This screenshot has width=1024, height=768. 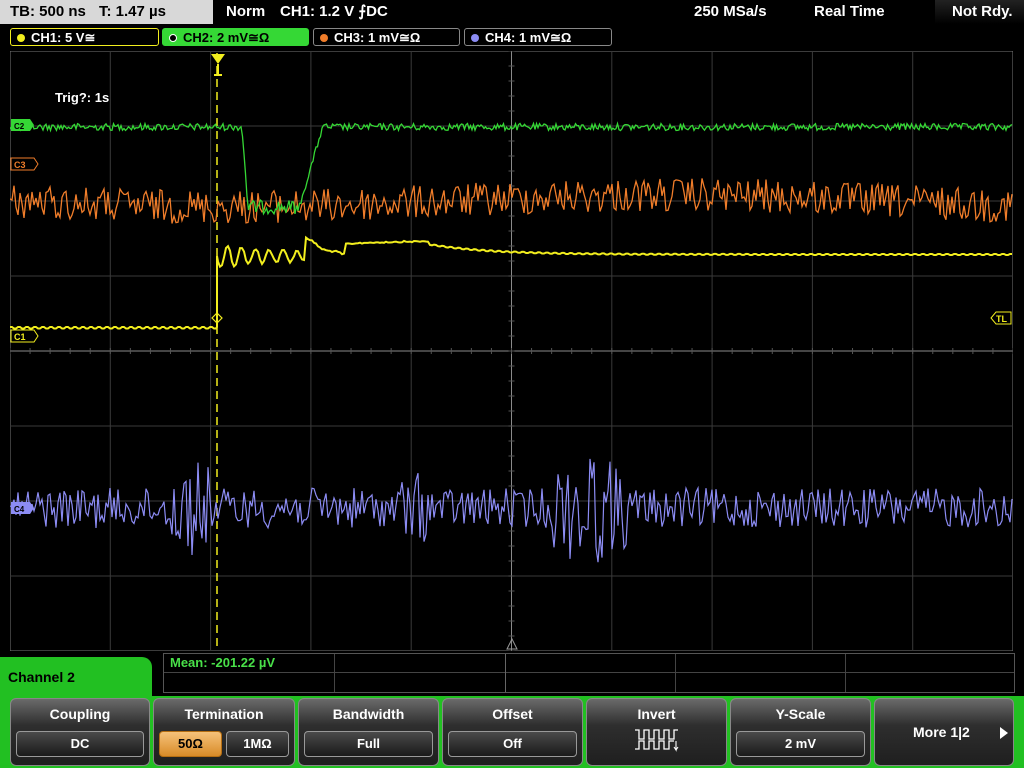 I want to click on ch3-offset-marker: C3, so click(x=24, y=164).